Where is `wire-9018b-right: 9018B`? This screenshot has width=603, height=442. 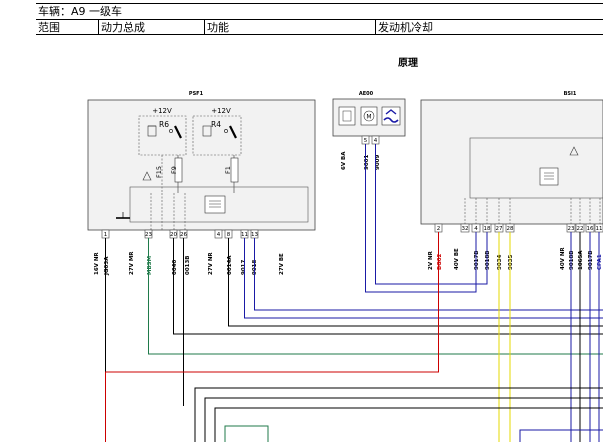
wire-9018b-right: 9018B is located at coordinates (572, 261).